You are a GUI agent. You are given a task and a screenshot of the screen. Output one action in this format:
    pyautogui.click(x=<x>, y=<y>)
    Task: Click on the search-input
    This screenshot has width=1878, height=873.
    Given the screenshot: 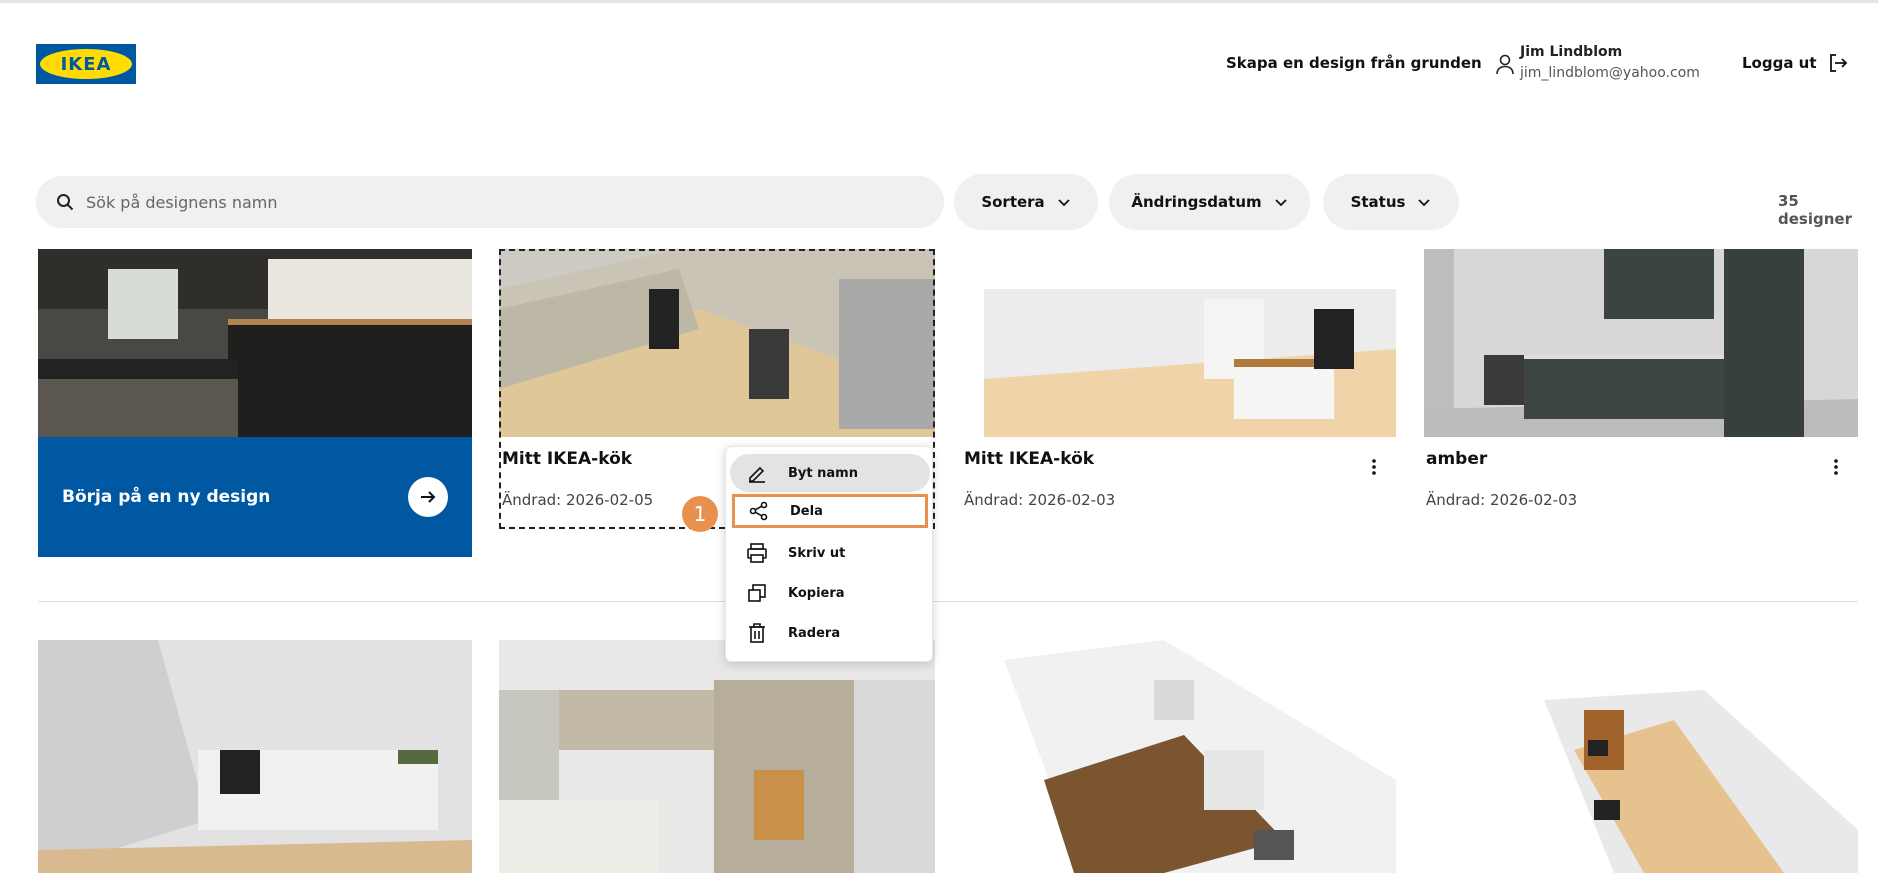 What is the action you would take?
    pyautogui.click(x=496, y=202)
    